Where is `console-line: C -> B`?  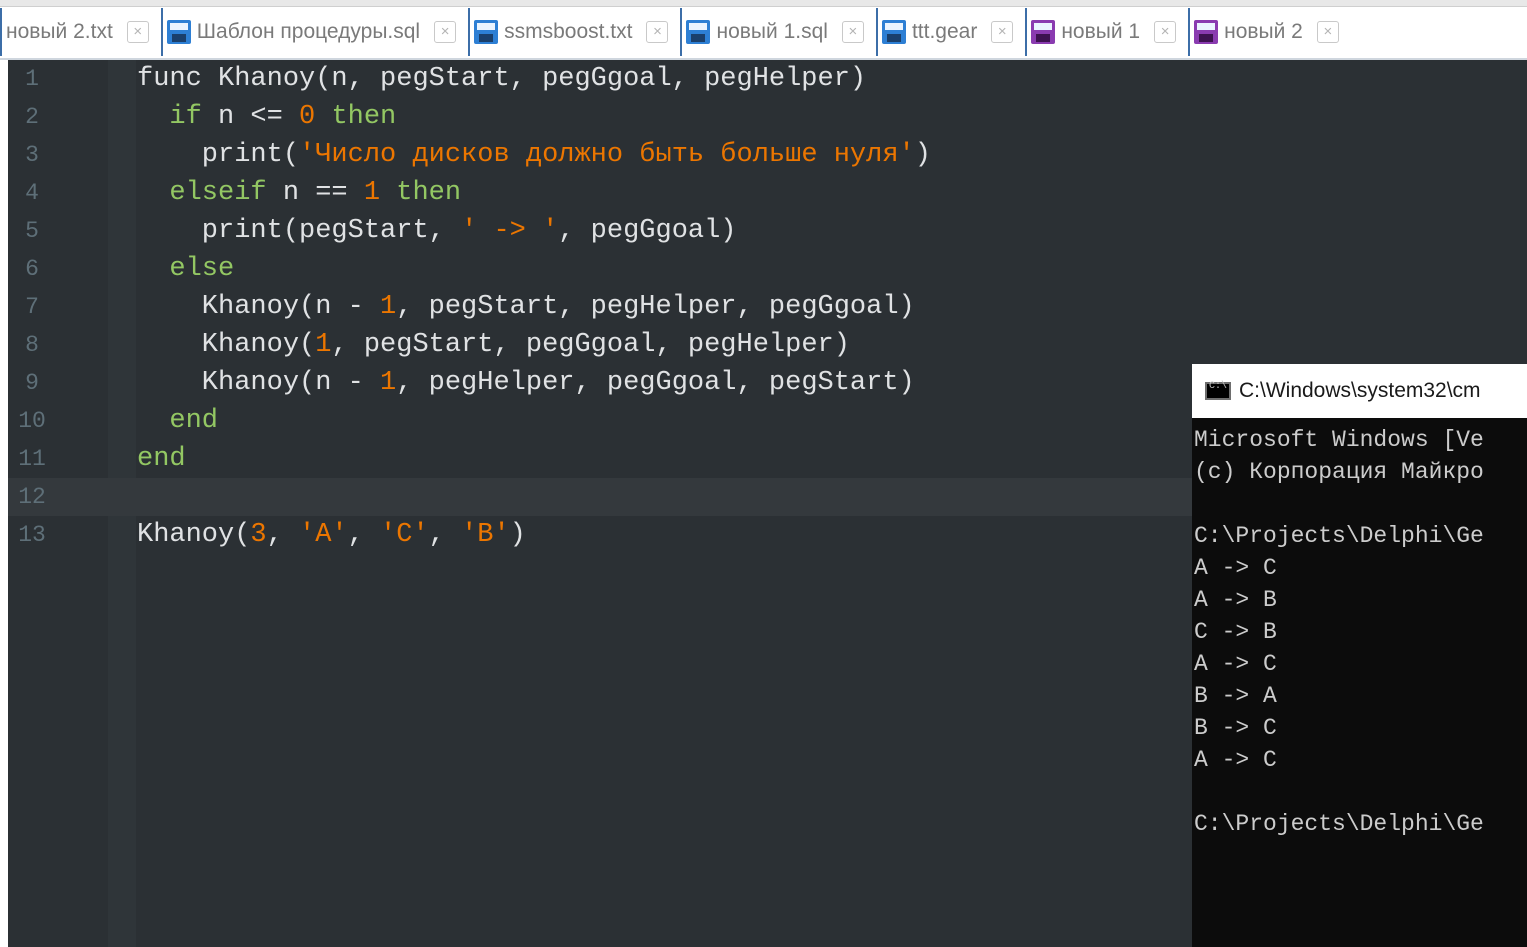 console-line: C -> B is located at coordinates (1235, 632).